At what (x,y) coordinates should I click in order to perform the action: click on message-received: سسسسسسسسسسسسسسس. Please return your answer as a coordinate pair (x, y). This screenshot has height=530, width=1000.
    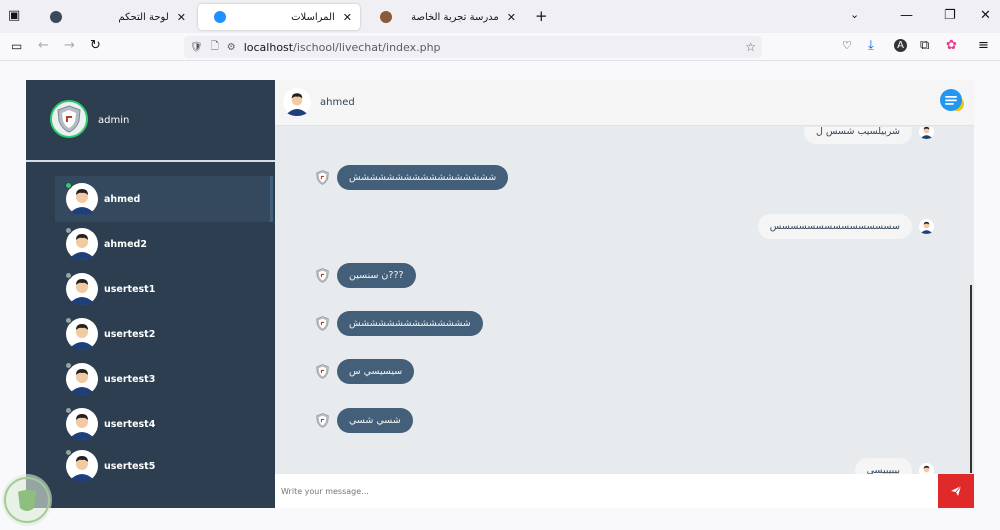
    Looking at the image, I should click on (845, 226).